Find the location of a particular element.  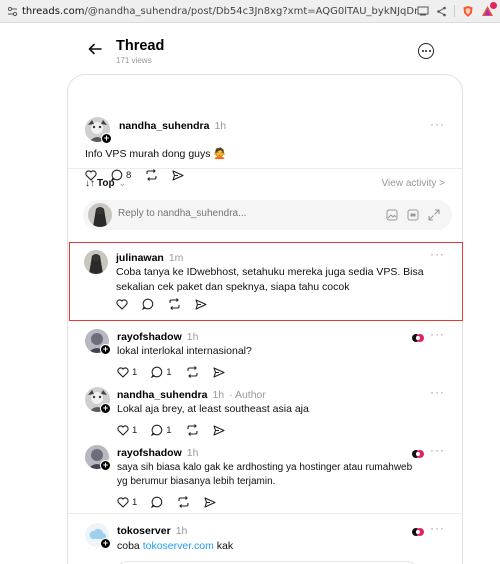

gif-icon is located at coordinates (413, 217).